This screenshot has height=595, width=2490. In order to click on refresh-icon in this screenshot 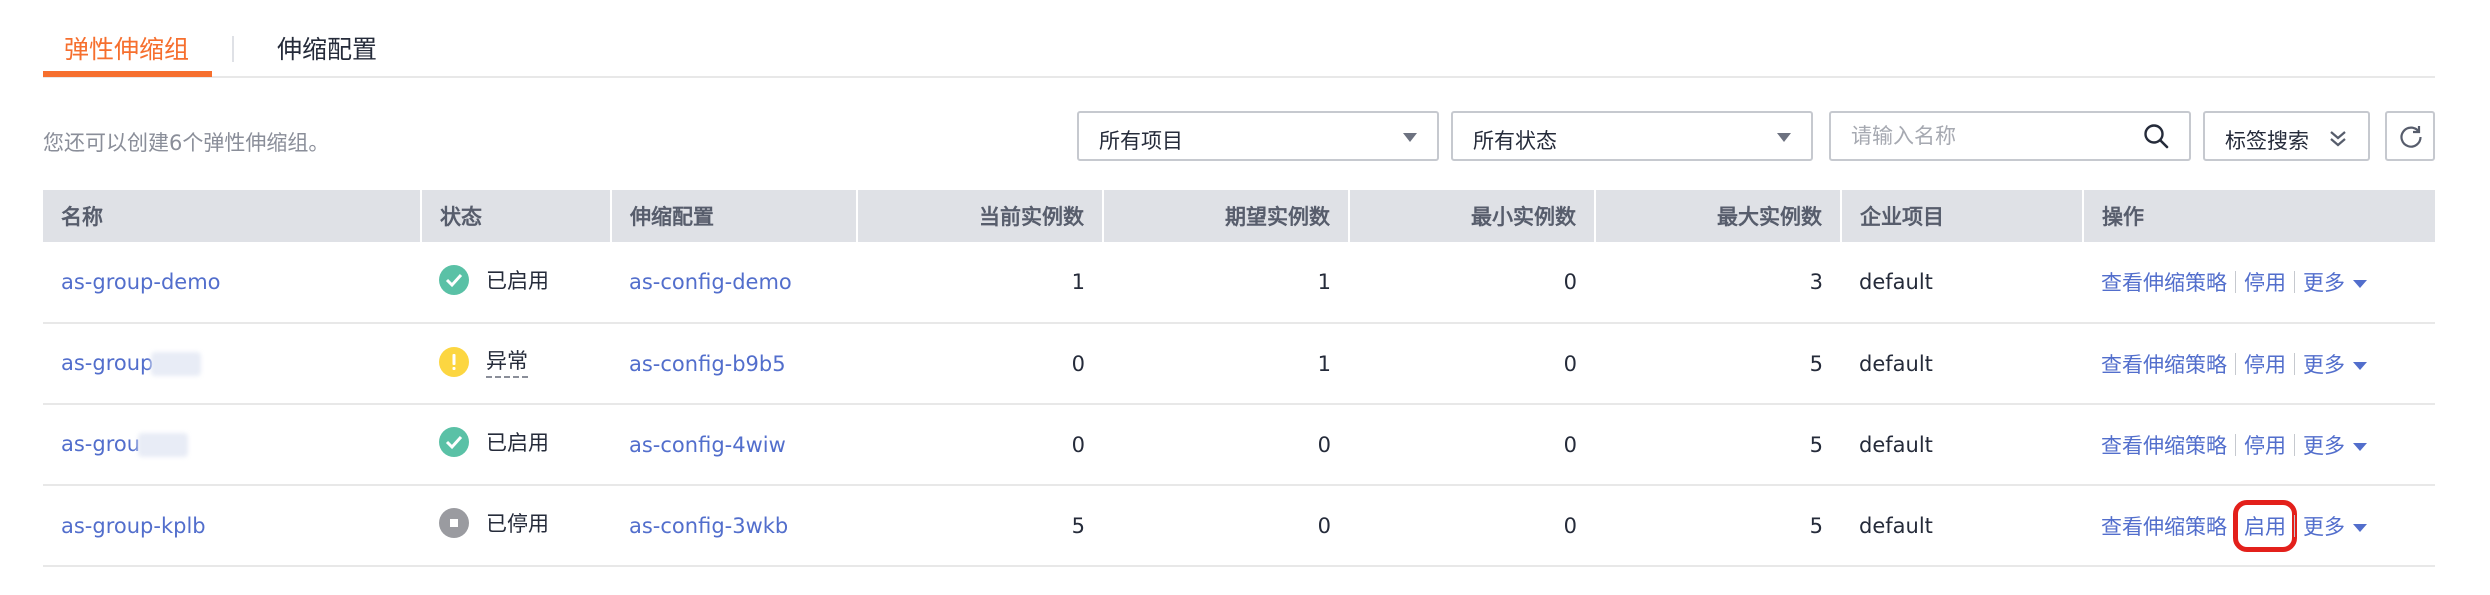, I will do `click(2411, 137)`.